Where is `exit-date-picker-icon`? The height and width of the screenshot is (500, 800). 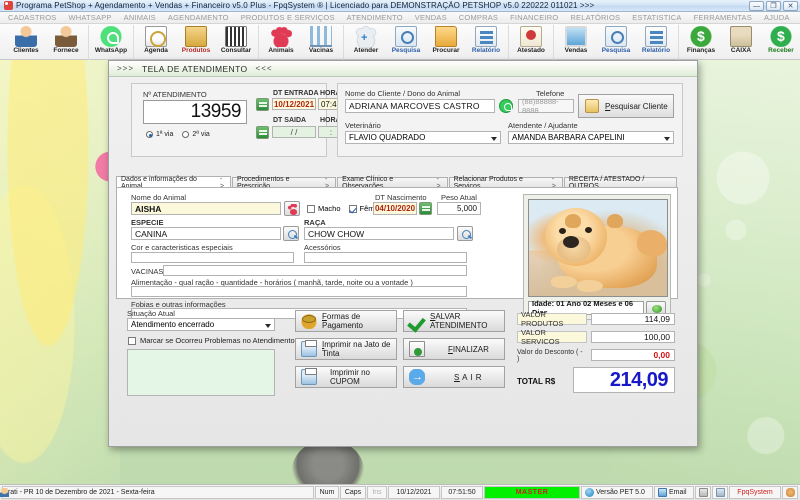 exit-date-picker-icon is located at coordinates (262, 132).